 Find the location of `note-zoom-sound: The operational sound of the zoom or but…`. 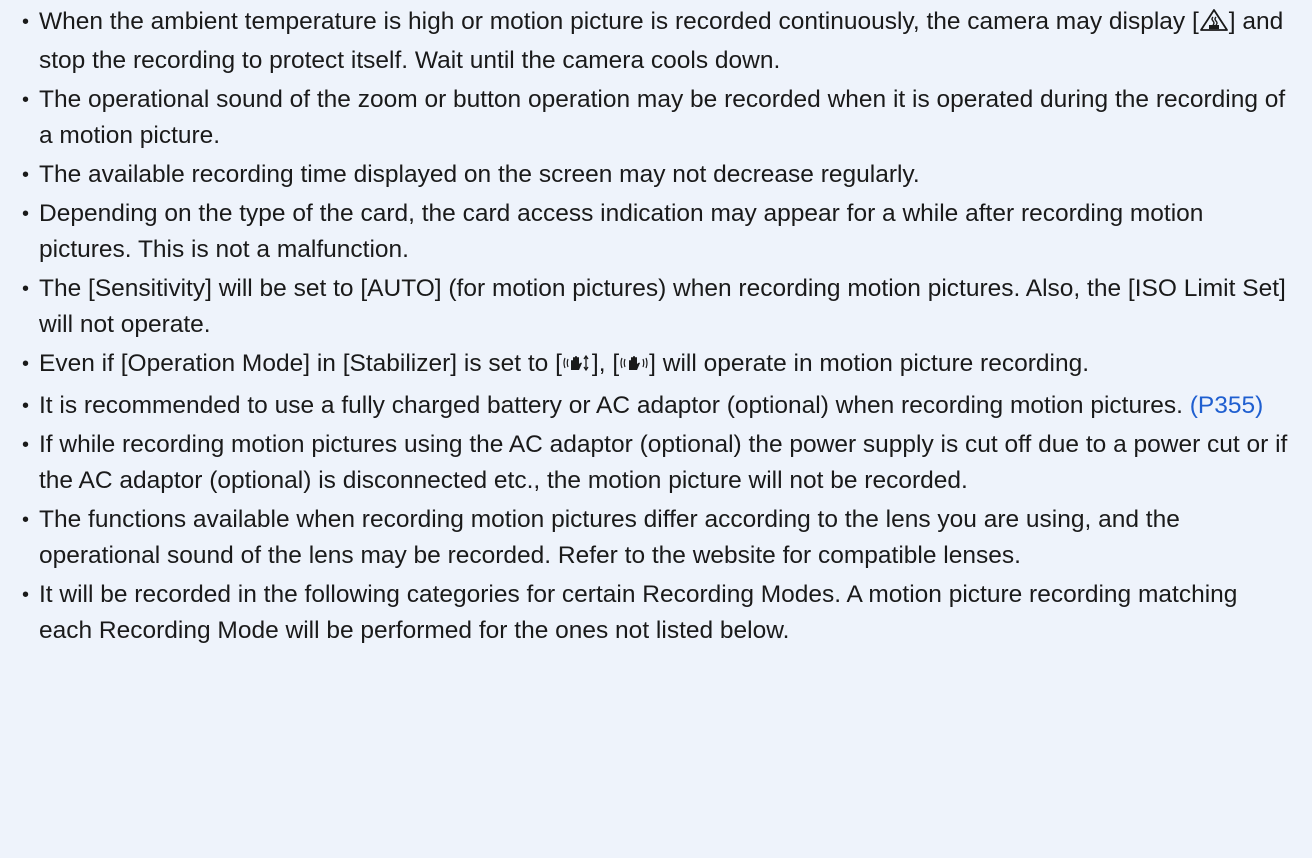

note-zoom-sound: The operational sound of the zoom or but… is located at coordinates (658, 118).